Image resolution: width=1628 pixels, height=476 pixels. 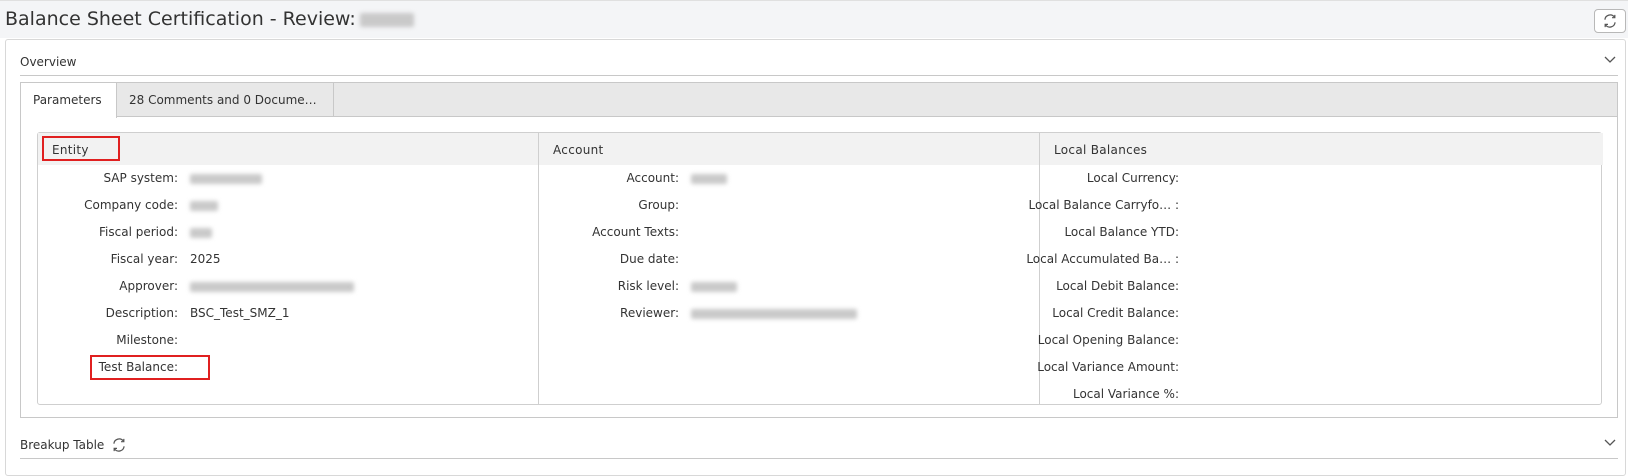 I want to click on field-label: Local Variance %:, so click(x=1125, y=394).